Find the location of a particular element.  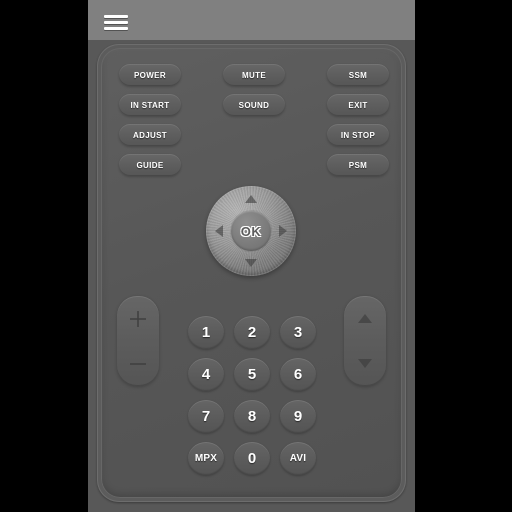

channel-up-button is located at coordinates (365, 318).